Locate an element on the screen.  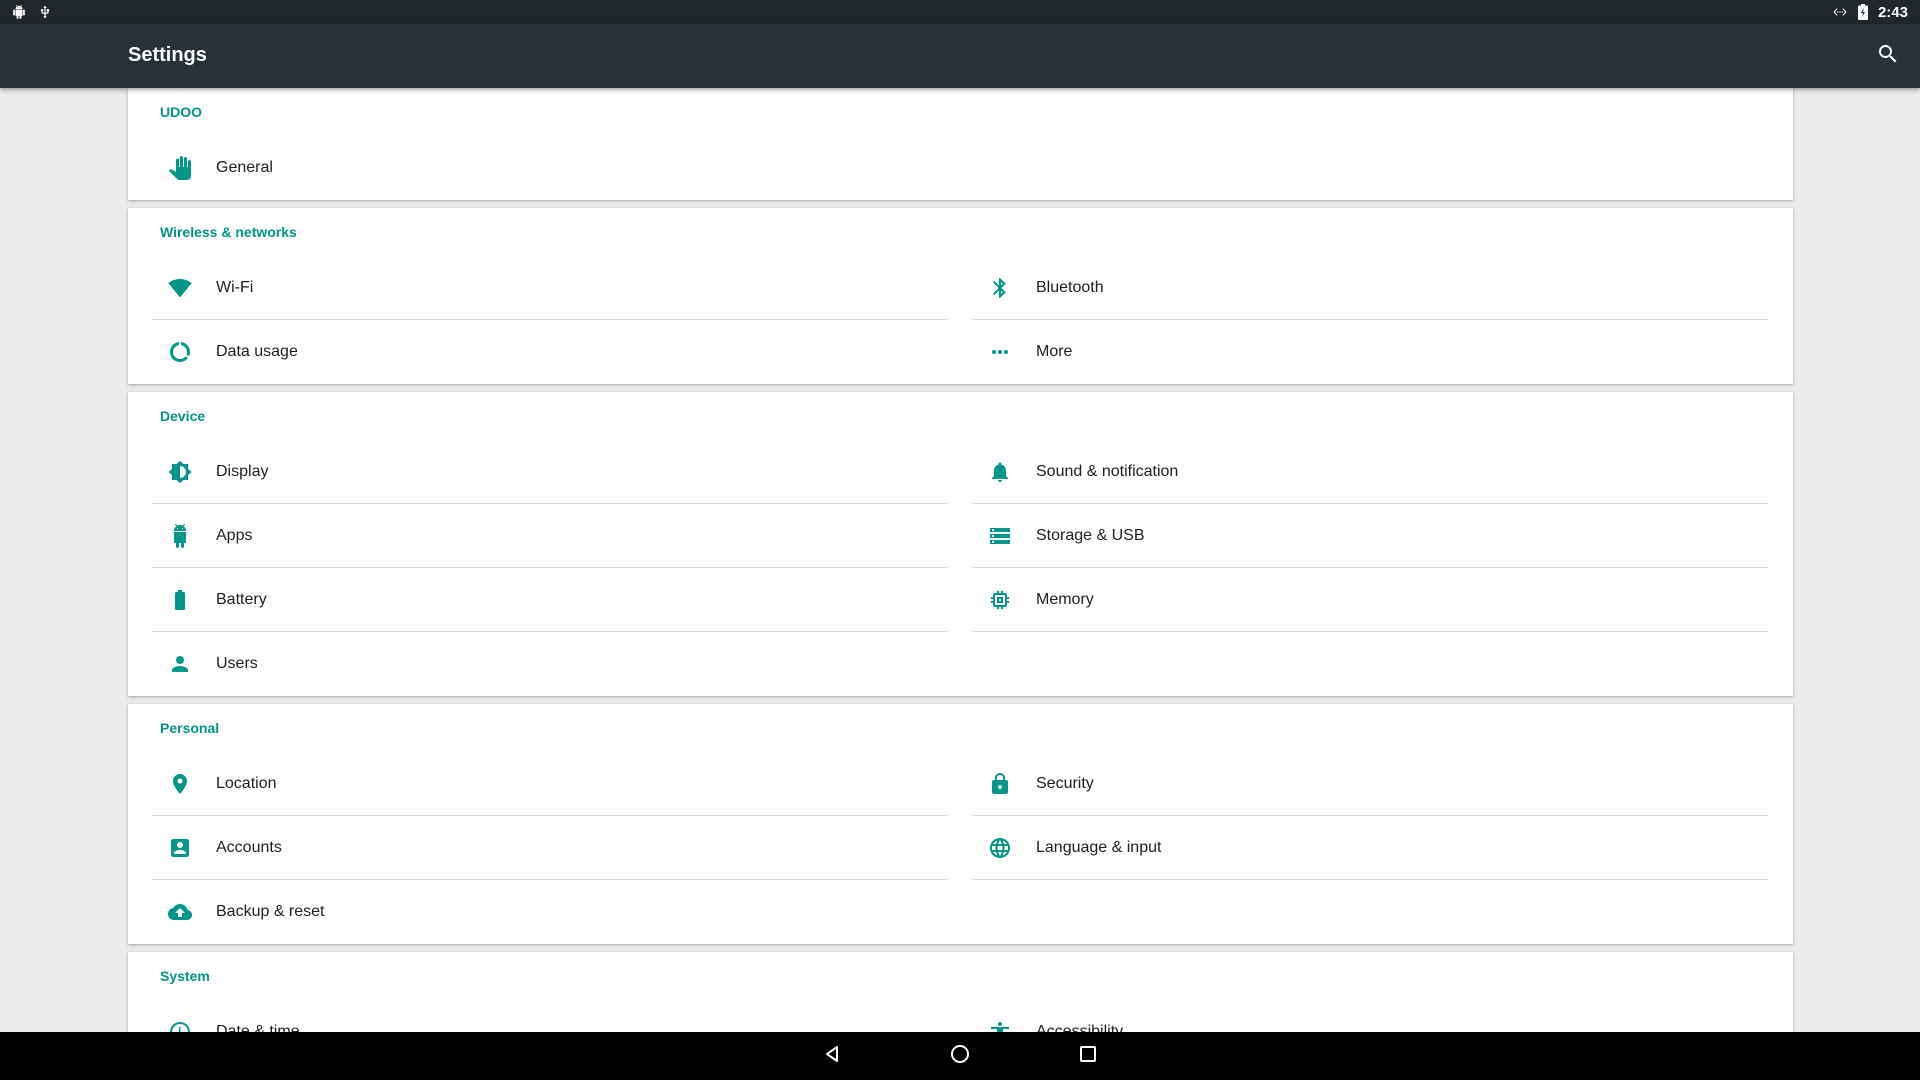
section-title: Wireless & networks is located at coordinates (228, 232).